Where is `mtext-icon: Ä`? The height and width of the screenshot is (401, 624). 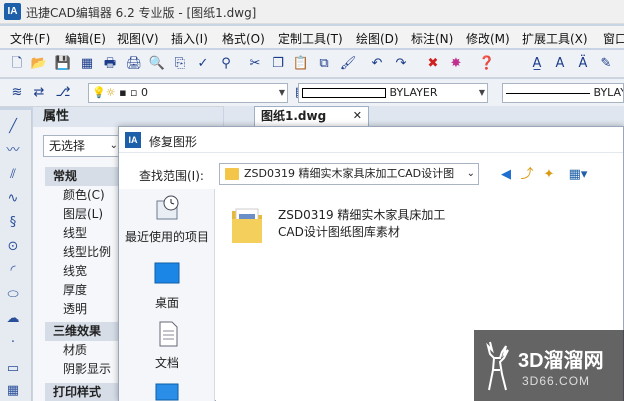 mtext-icon: Ä is located at coordinates (583, 64).